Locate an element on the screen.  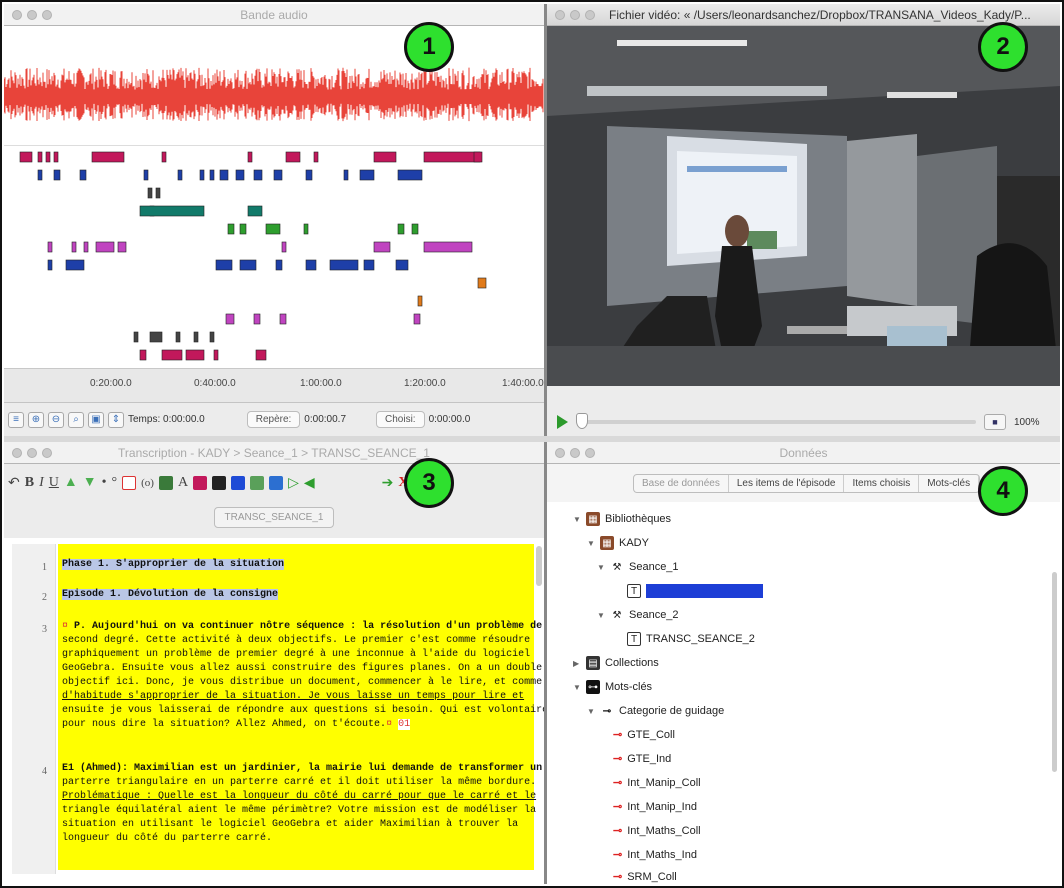
choose-button: Choisi: is located at coordinates (400, 419).